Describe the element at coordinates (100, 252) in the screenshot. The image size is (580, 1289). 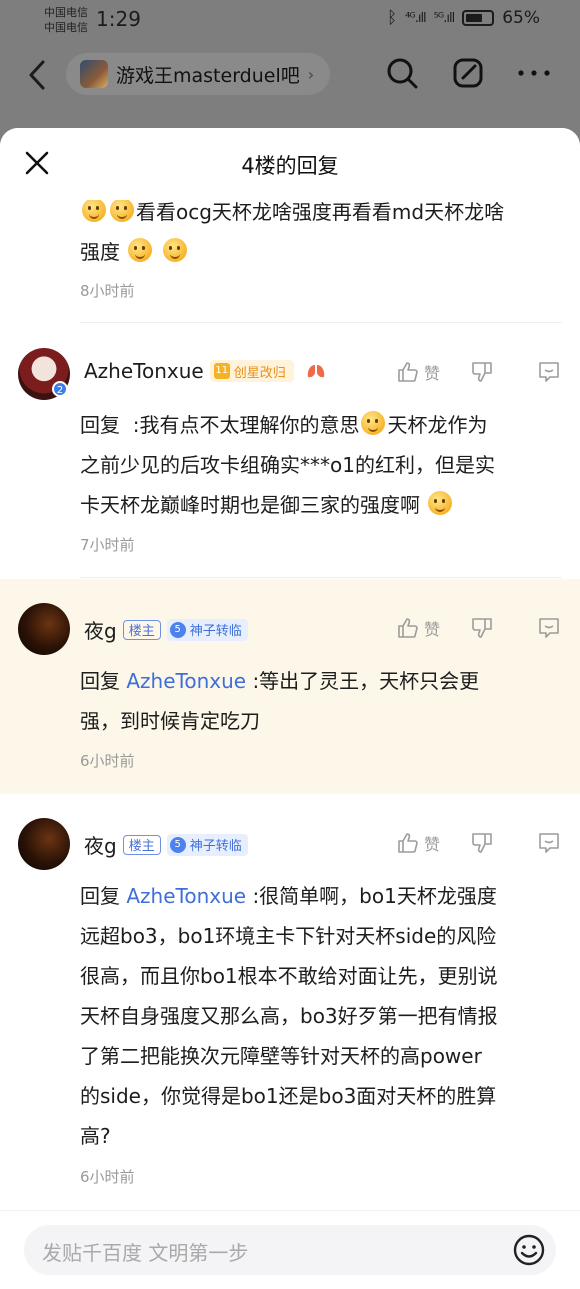
I see `reply-line: 强度` at that location.